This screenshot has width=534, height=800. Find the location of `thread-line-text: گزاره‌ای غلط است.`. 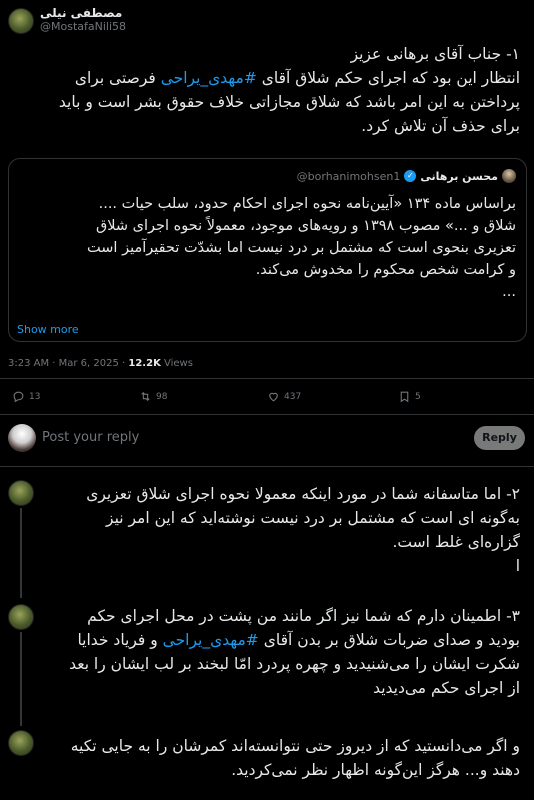

thread-line-text: گزاره‌ای غلط است. is located at coordinates (456, 542).